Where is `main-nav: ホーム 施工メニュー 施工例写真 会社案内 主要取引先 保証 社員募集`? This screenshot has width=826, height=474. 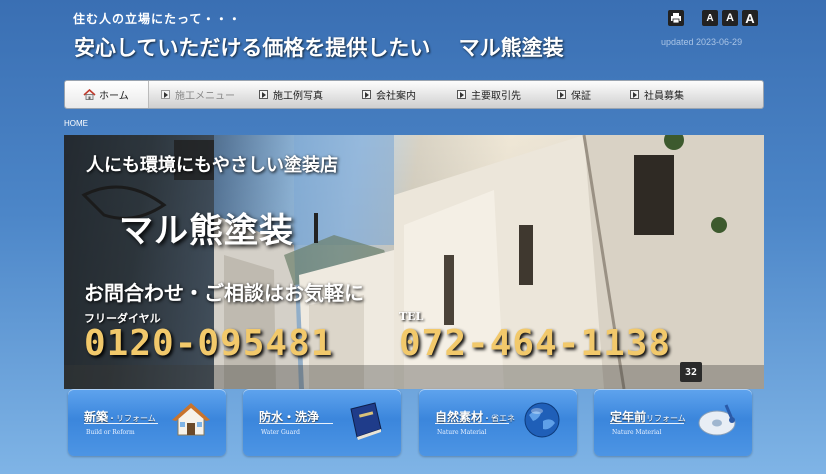
main-nav: ホーム 施工メニュー 施工例写真 会社案内 主要取引先 保証 社員募集 is located at coordinates (414, 94).